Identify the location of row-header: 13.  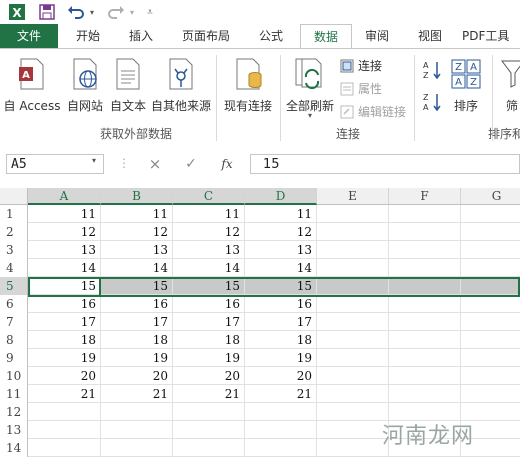
(14, 430).